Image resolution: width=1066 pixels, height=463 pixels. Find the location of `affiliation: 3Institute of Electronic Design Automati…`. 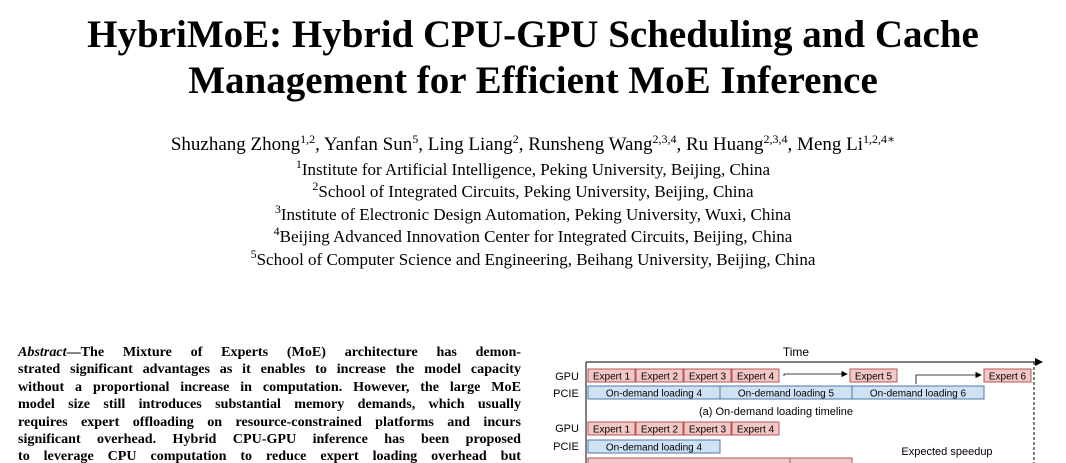

affiliation: 3Institute of Electronic Design Automati… is located at coordinates (533, 214).